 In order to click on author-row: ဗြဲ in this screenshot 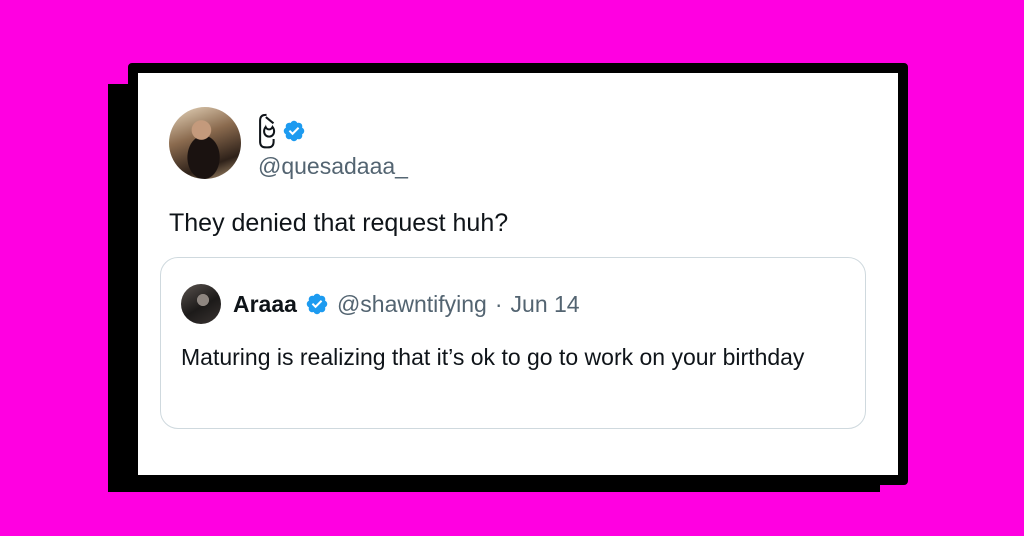, I will do `click(282, 131)`.